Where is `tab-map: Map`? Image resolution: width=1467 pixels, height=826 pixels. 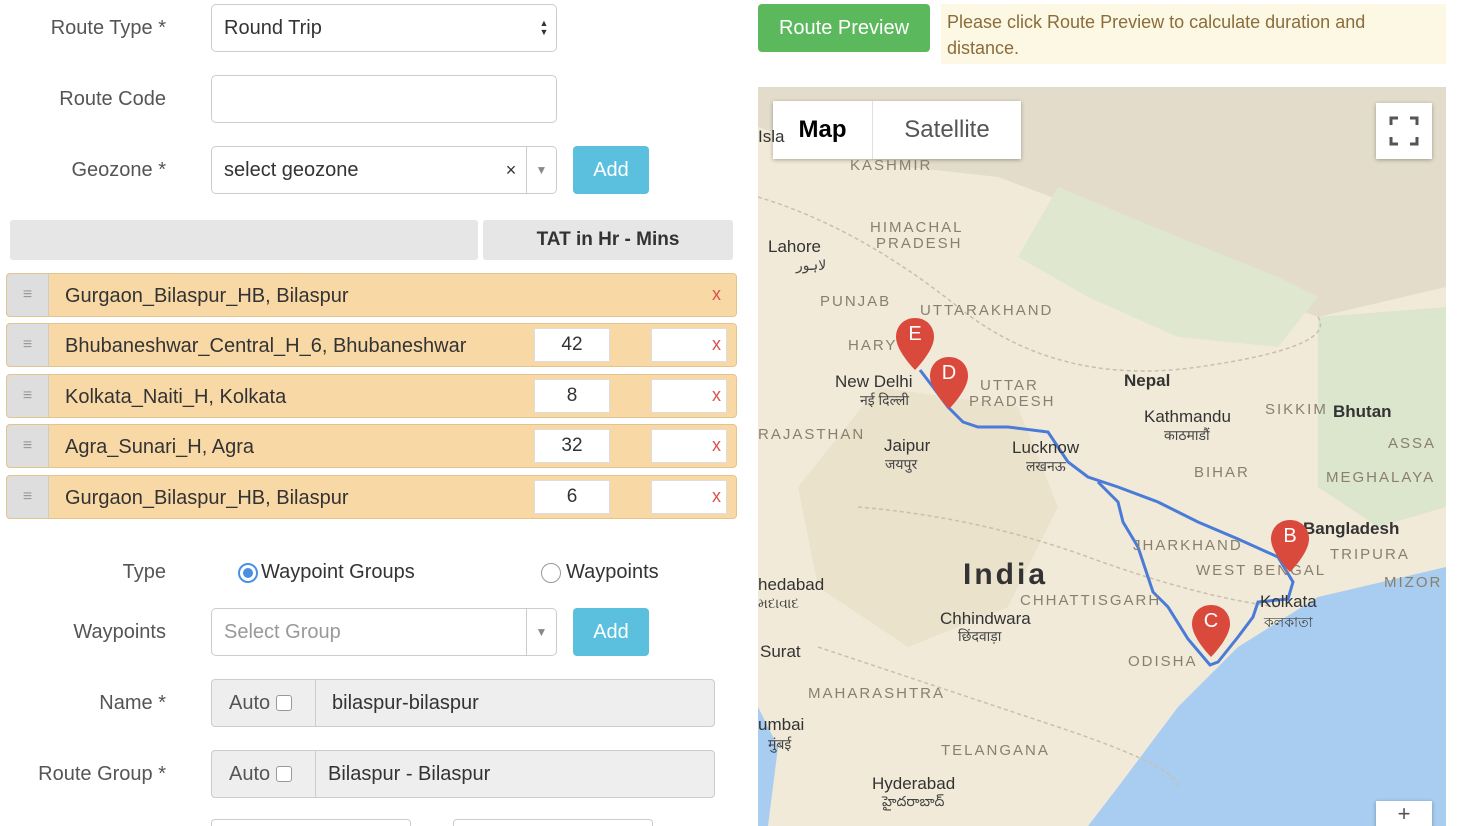 tab-map: Map is located at coordinates (823, 130).